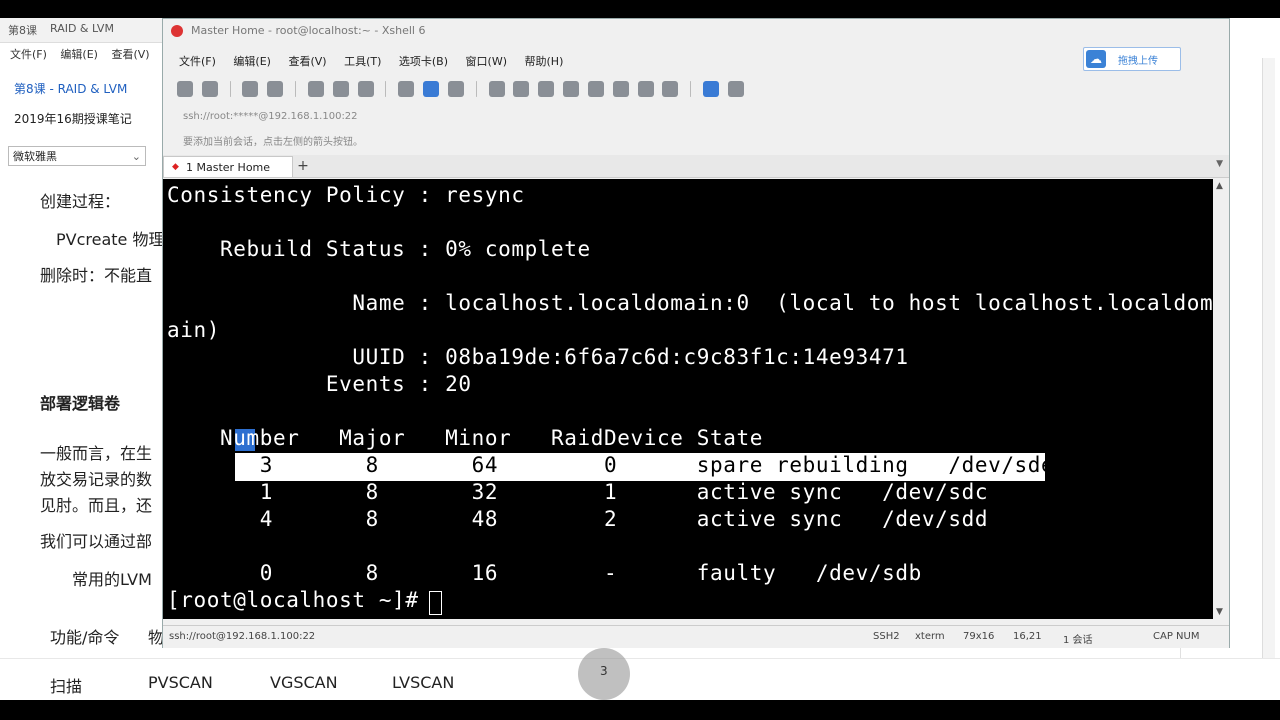  What do you see at coordinates (270, 116) in the screenshot?
I see `address-bar: ssh://root:*****@192.168.1.100:22` at bounding box center [270, 116].